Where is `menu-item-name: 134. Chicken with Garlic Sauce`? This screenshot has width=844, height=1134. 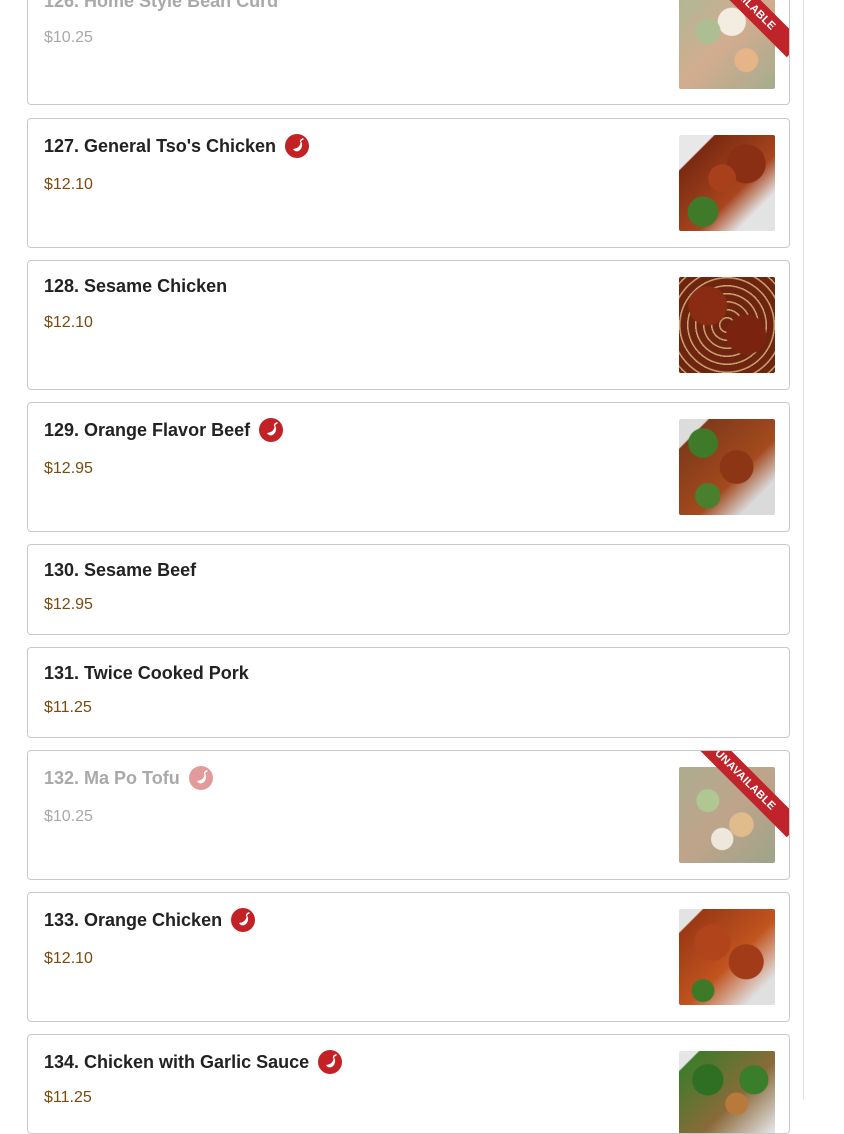 menu-item-name: 134. Chicken with Garlic Sauce is located at coordinates (177, 1061).